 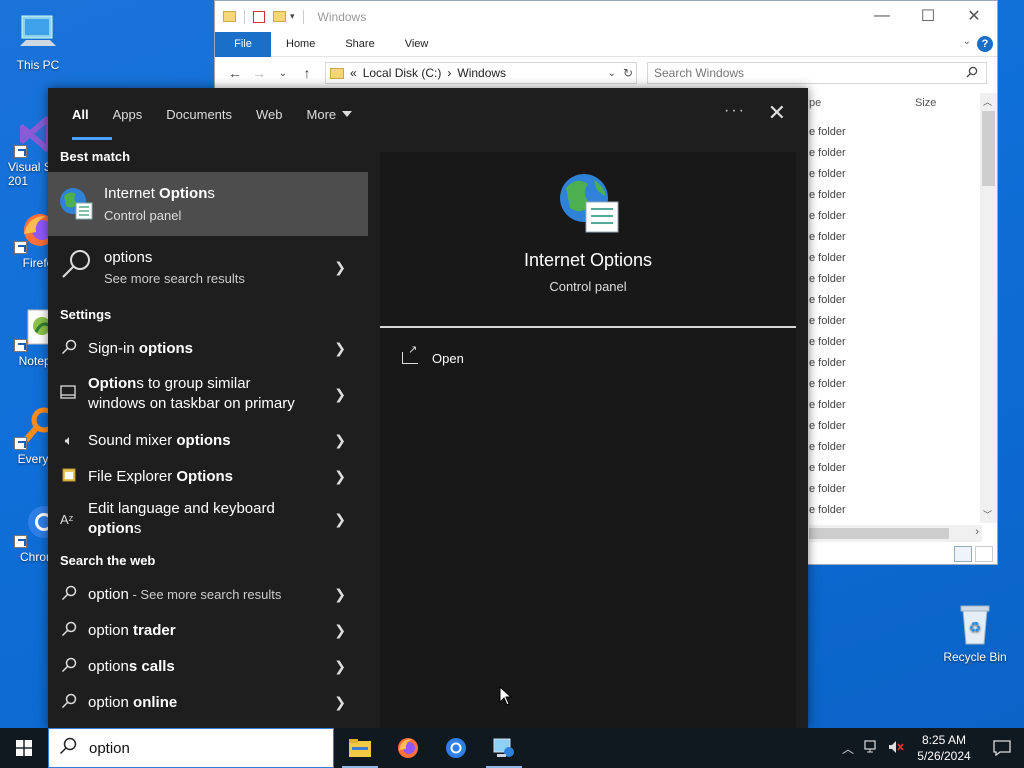 I want to click on breadcrumb-local-disk: Local Disk (C:), so click(x=402, y=73).